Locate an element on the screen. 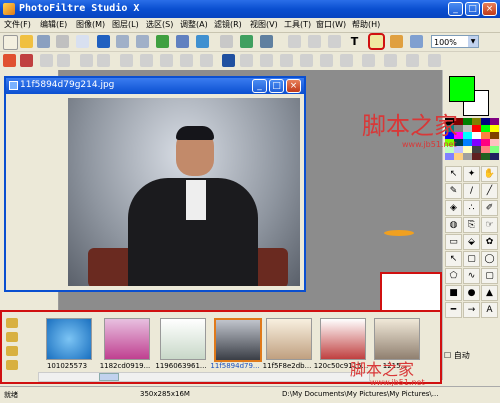 The height and width of the screenshot is (403, 500). arrow-icon: → is located at coordinates (471, 310).